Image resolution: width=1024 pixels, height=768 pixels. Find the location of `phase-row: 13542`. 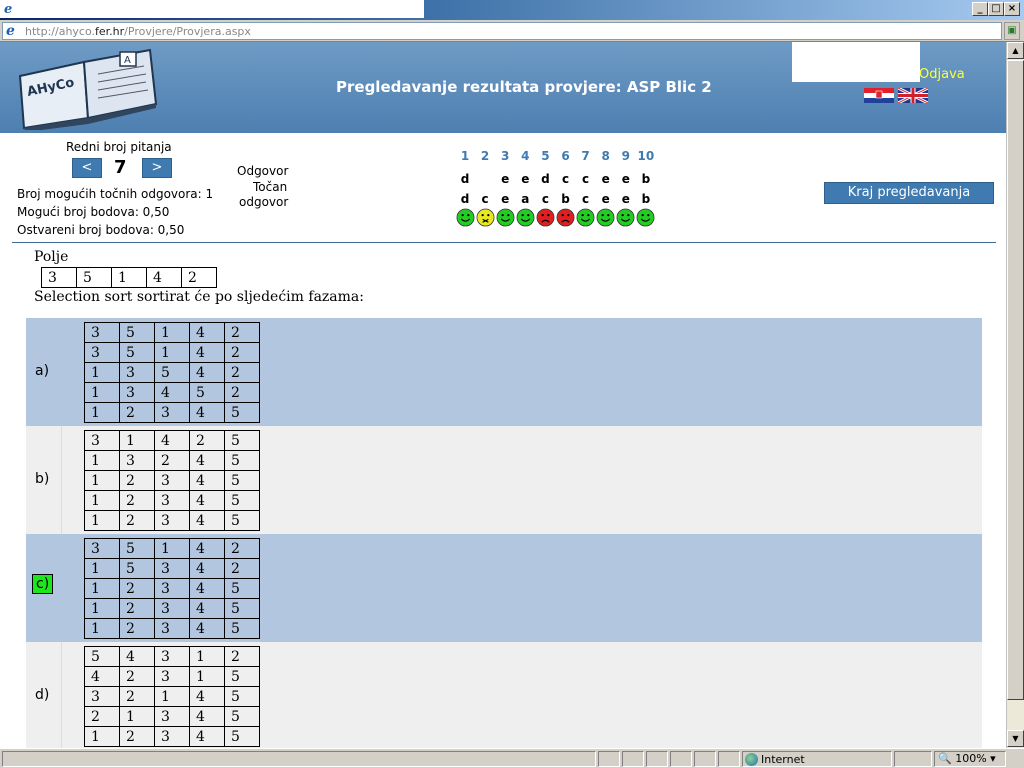

phase-row: 13542 is located at coordinates (172, 372).